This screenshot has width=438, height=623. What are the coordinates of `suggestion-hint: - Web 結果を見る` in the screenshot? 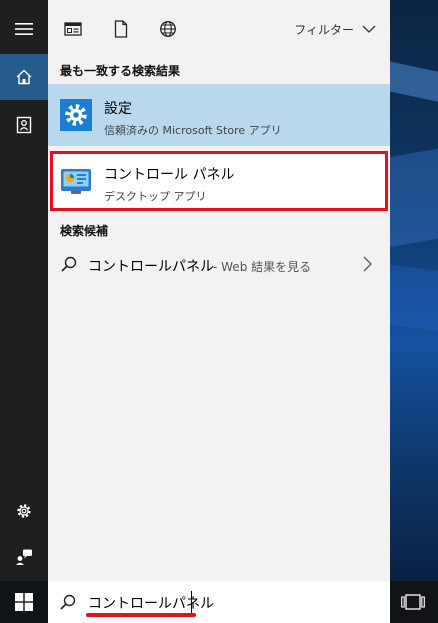 It's located at (262, 267).